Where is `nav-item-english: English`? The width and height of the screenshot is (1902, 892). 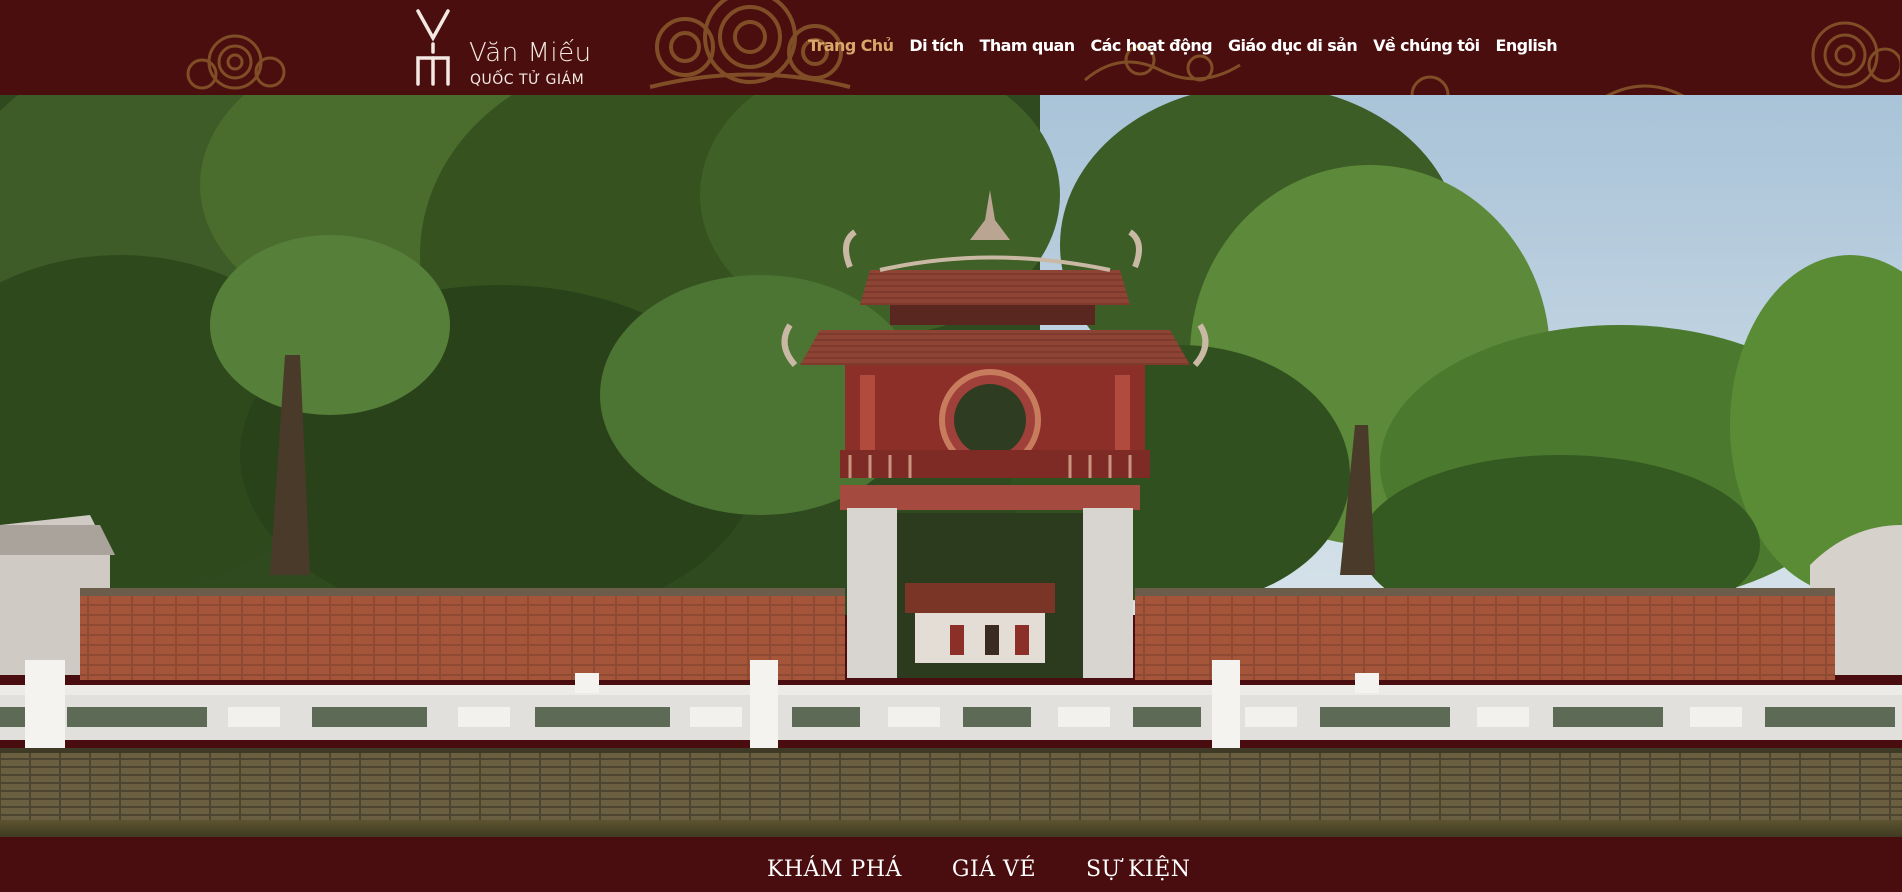
nav-item-english: English is located at coordinates (1527, 45).